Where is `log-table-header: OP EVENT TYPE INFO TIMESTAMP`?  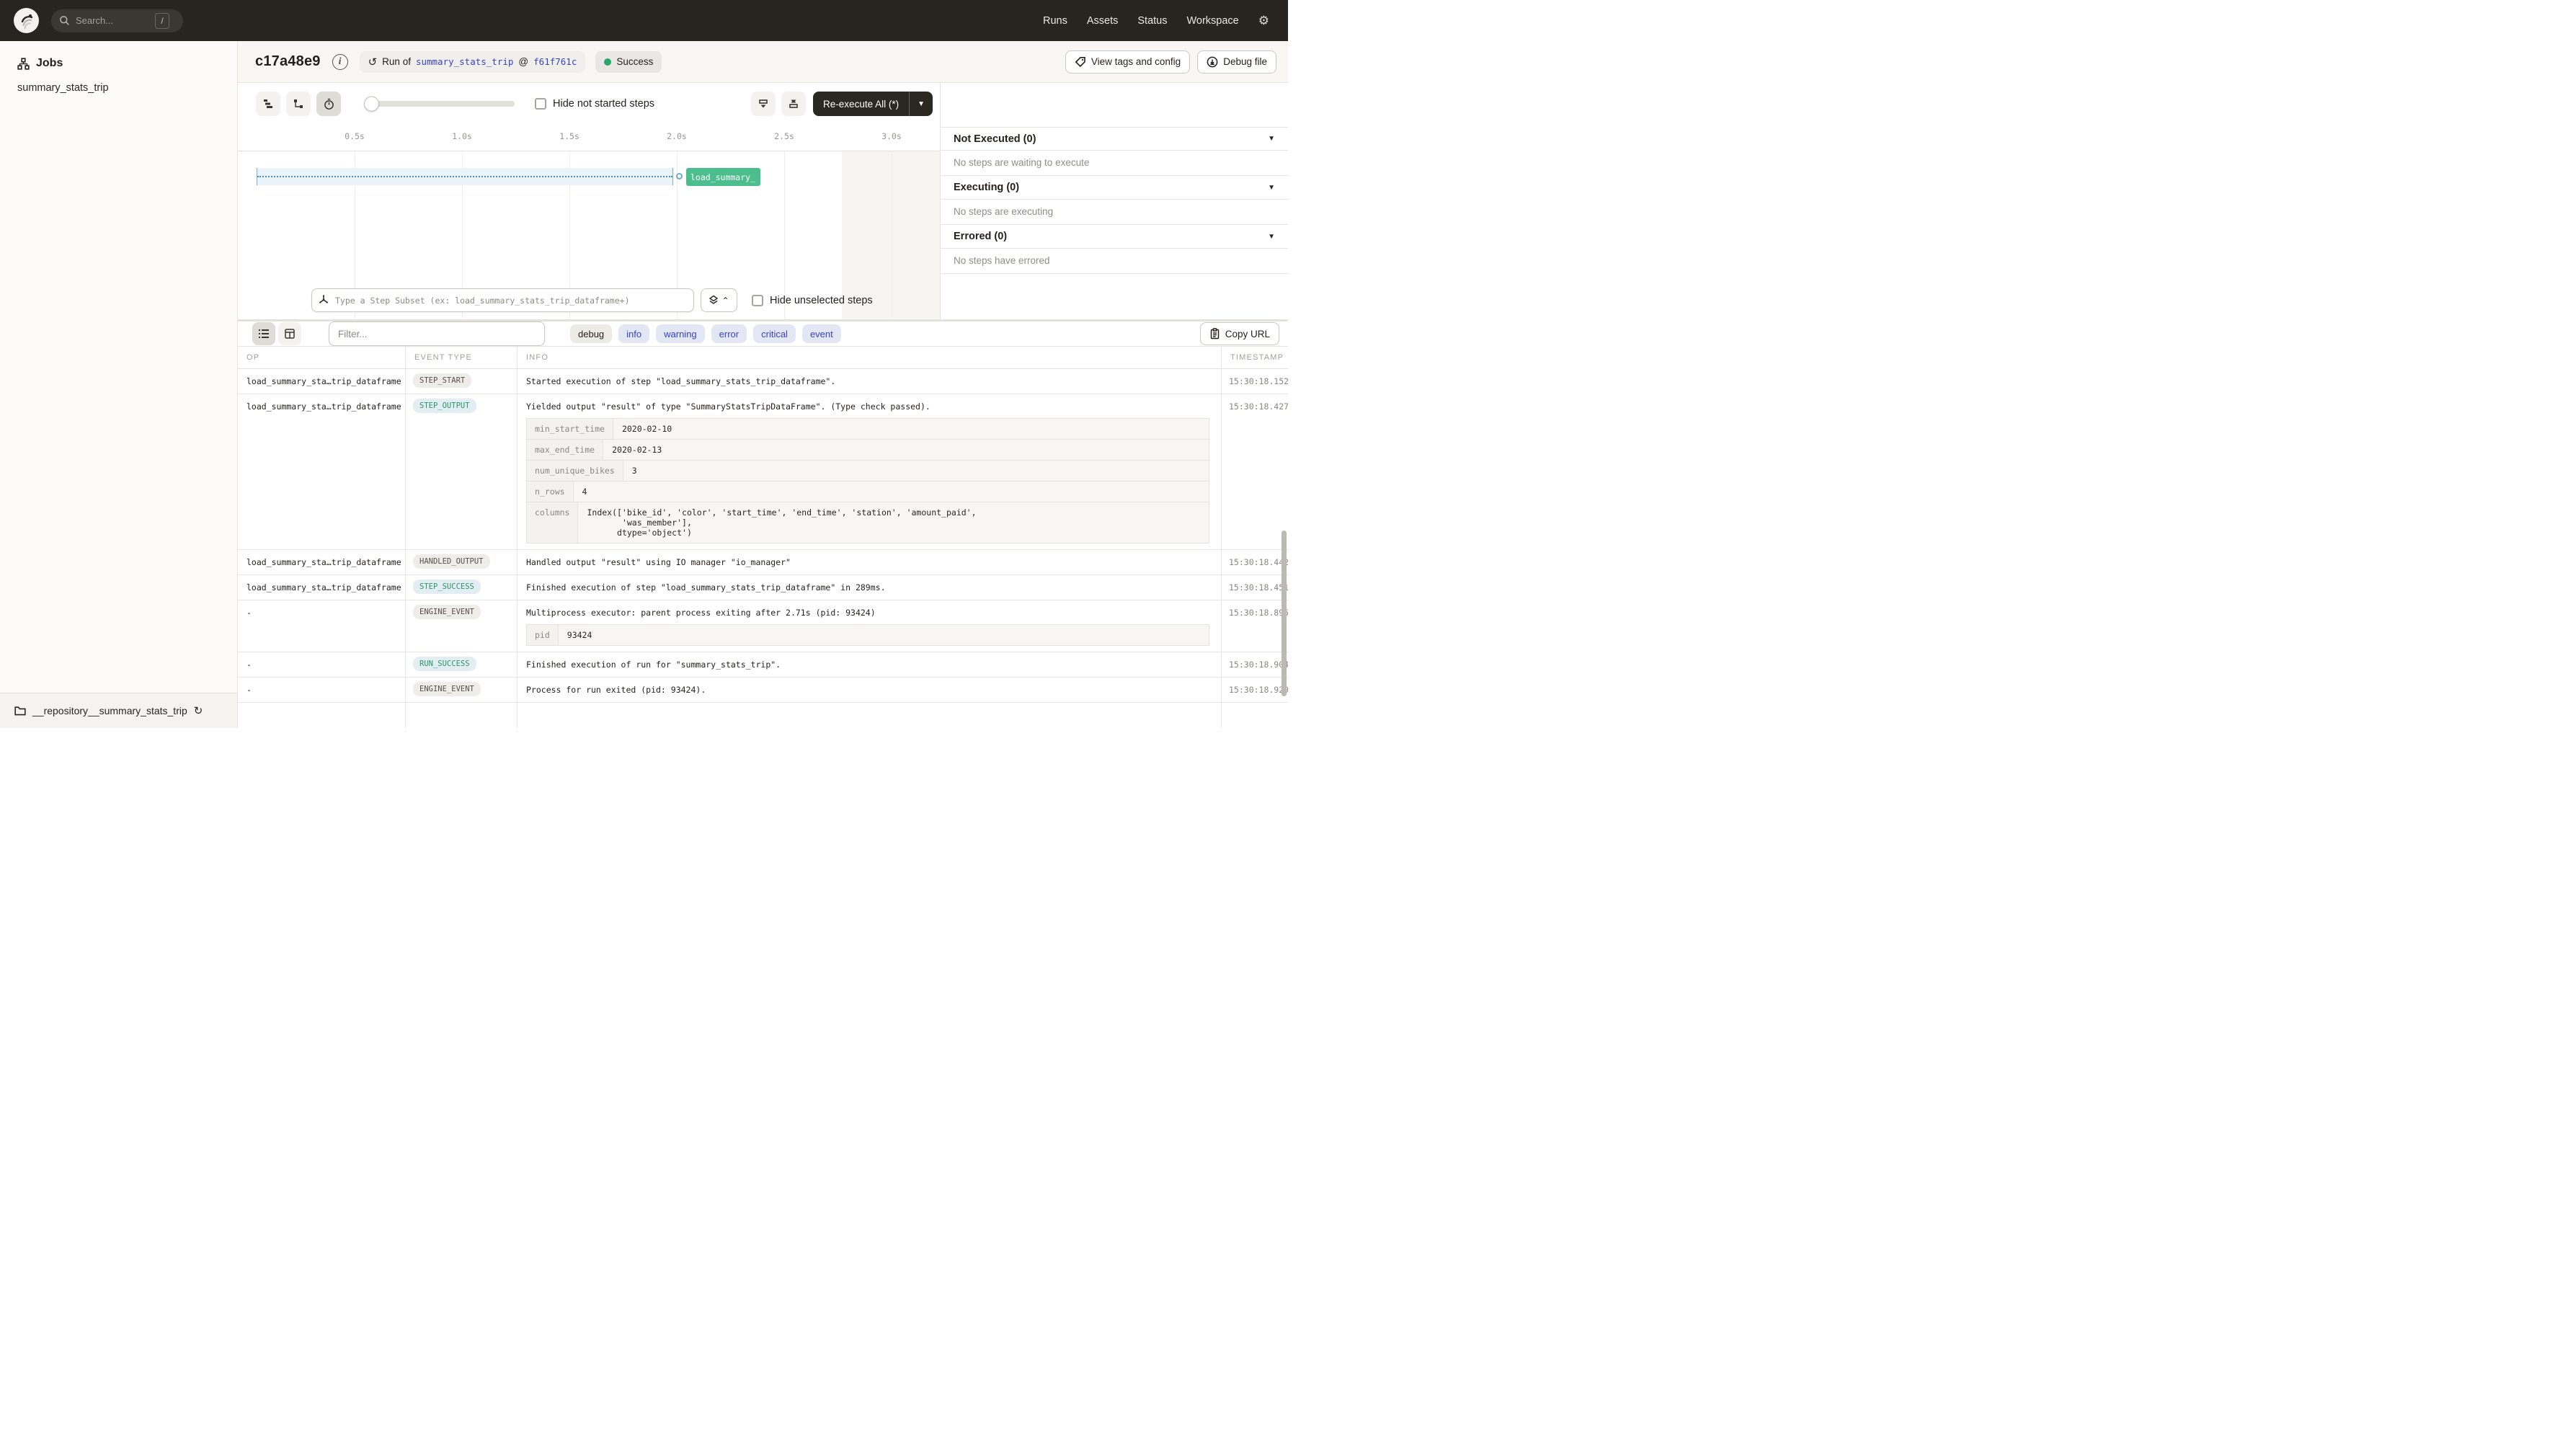 log-table-header: OP EVENT TYPE INFO TIMESTAMP is located at coordinates (763, 358).